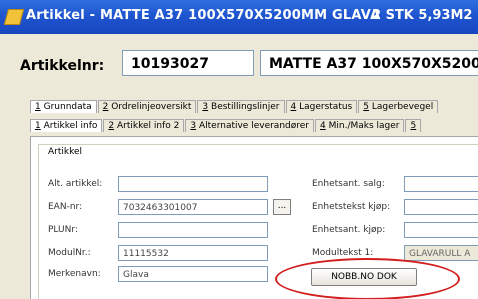 This screenshot has height=299, width=478. I want to click on group-title: Artikkel, so click(65, 152).